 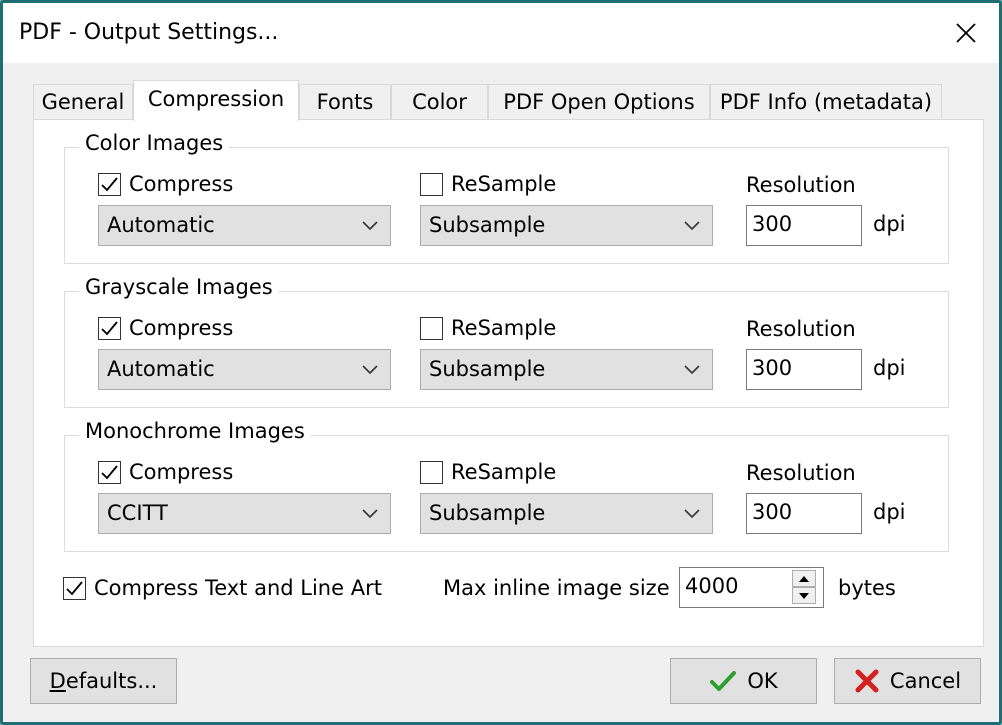 What do you see at coordinates (244, 513) in the screenshot?
I see `compression-method-select: CCITT` at bounding box center [244, 513].